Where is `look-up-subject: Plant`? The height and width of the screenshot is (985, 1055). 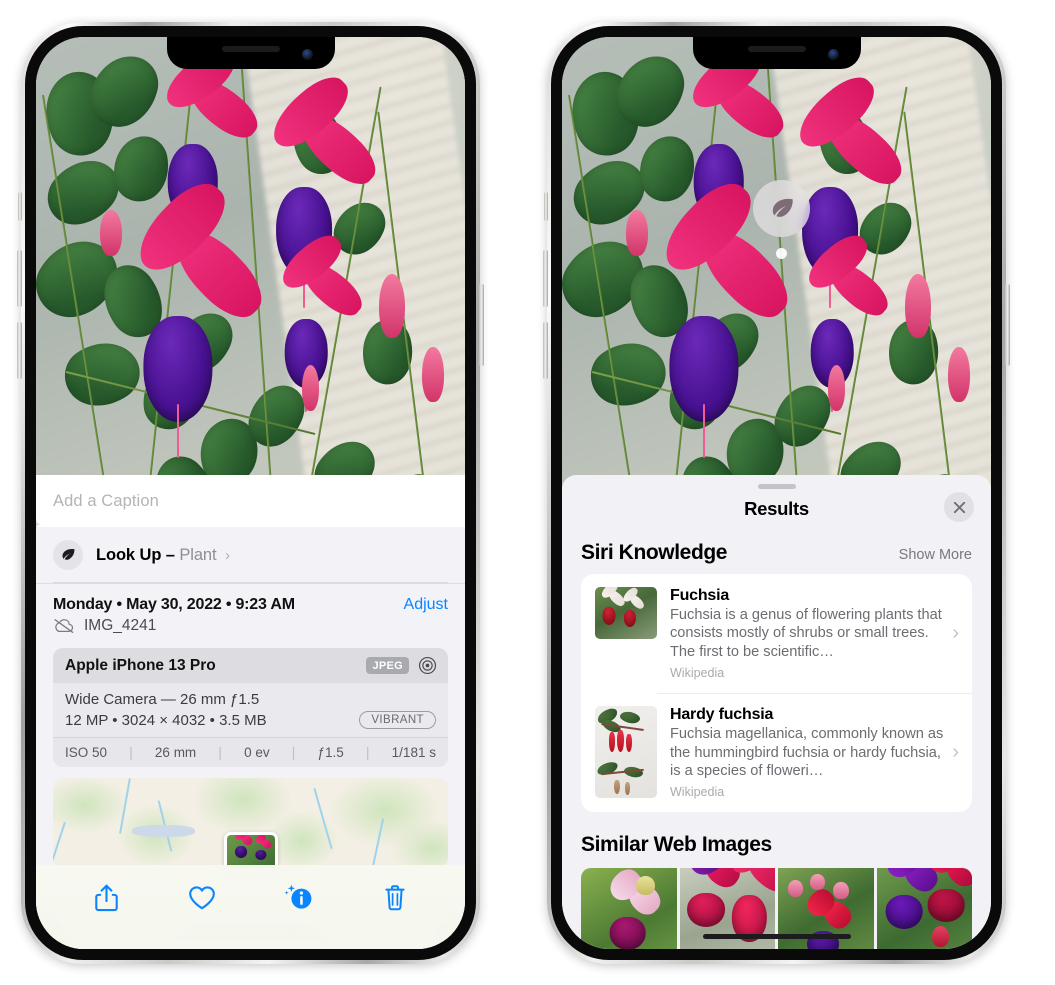 look-up-subject: Plant is located at coordinates (198, 554).